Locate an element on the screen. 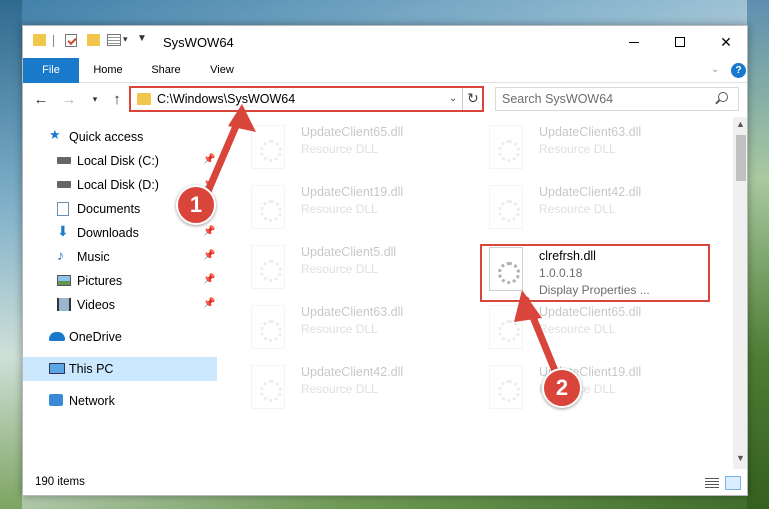 The width and height of the screenshot is (769, 509). close-button: ✕ is located at coordinates (725, 42).